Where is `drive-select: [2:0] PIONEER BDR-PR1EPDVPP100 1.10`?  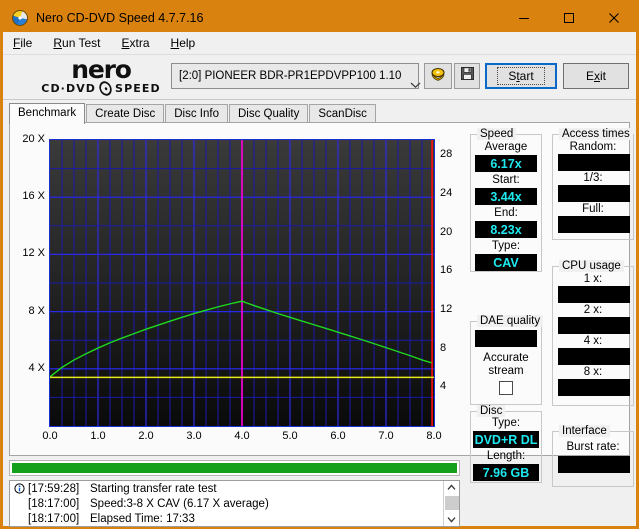
drive-select: [2:0] PIONEER BDR-PR1EPDVPP100 1.10 is located at coordinates (296, 76).